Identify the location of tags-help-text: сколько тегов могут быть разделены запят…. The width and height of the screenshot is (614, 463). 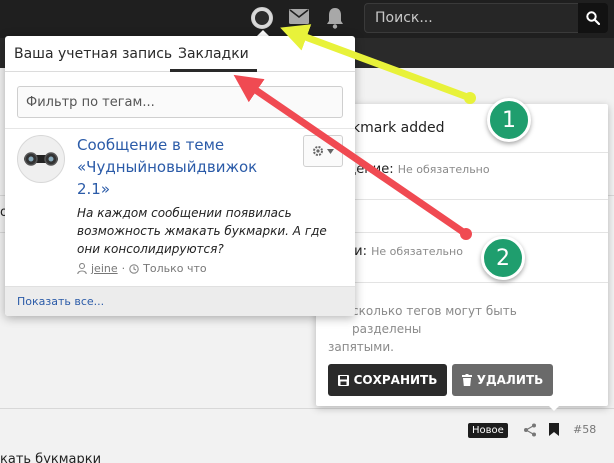
(451, 329).